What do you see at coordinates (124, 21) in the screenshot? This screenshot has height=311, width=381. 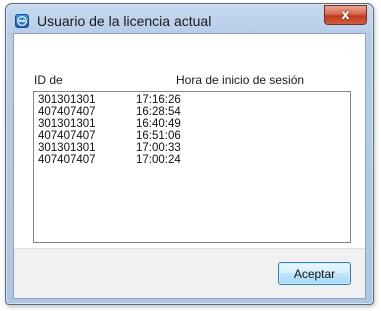 I see `window-title: Usuario de la licencia actual` at bounding box center [124, 21].